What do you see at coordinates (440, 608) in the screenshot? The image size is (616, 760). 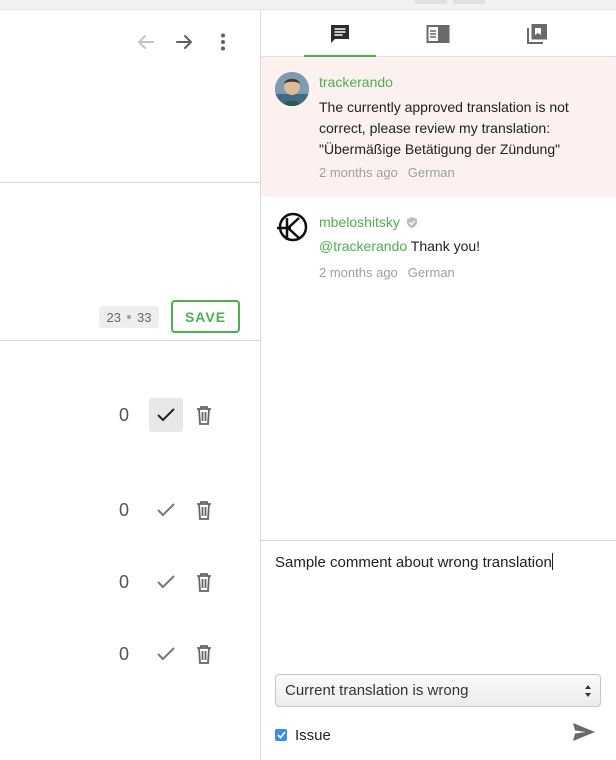 I see `comment-textarea: Sample comment about wrong translation` at bounding box center [440, 608].